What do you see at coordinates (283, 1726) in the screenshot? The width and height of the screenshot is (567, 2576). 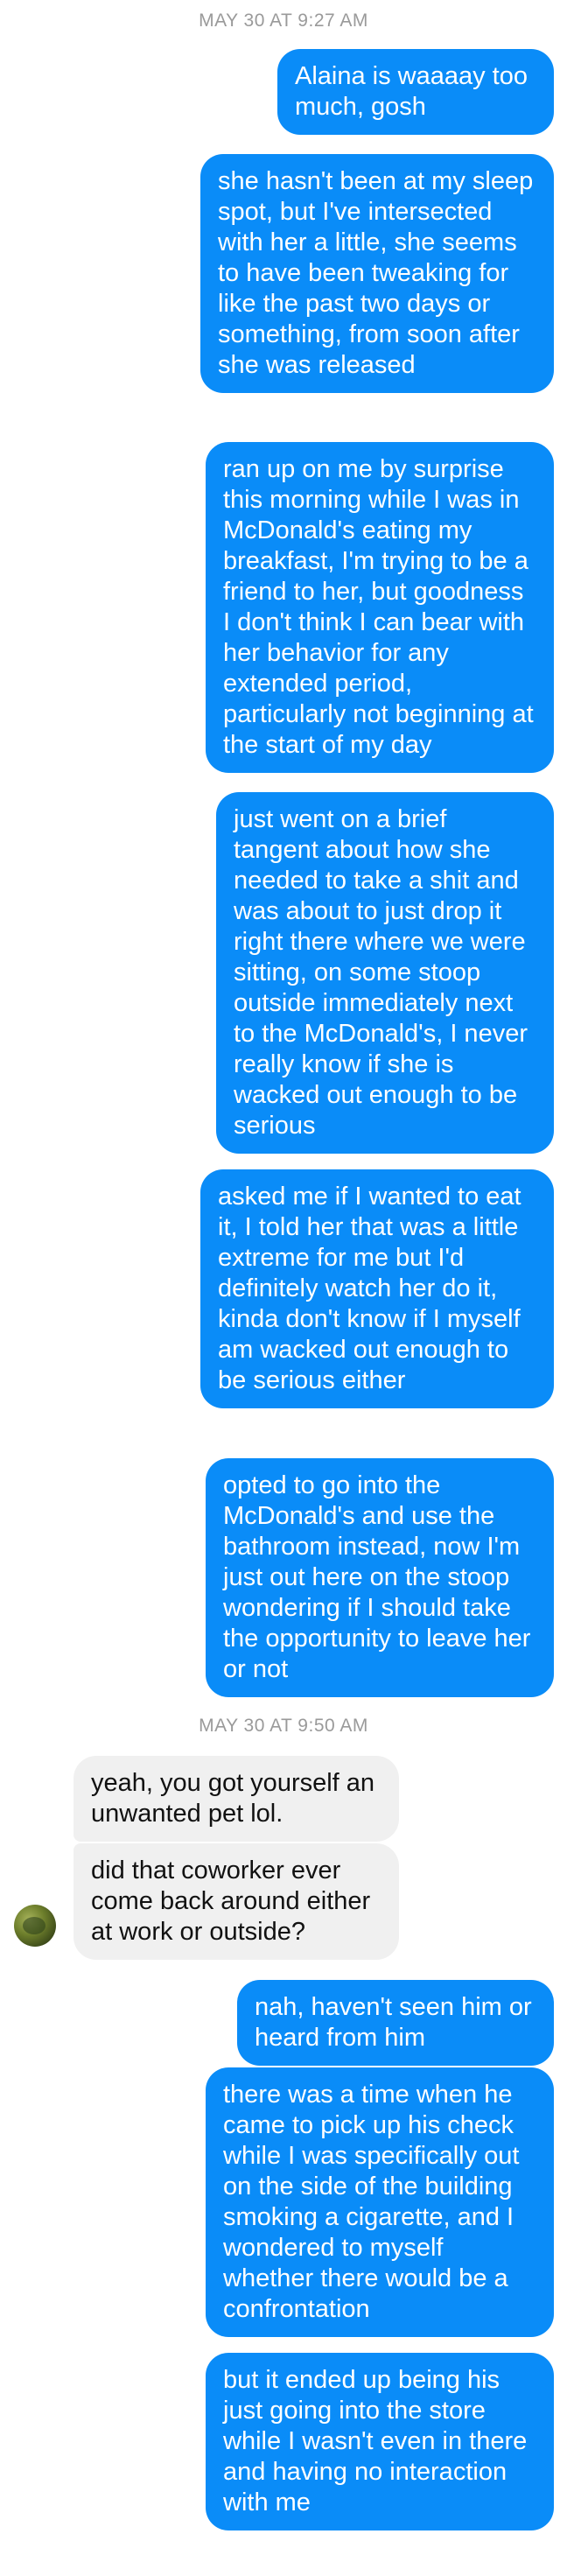 I see `timestamp: MAY 30 AT 9:50 AM` at bounding box center [283, 1726].